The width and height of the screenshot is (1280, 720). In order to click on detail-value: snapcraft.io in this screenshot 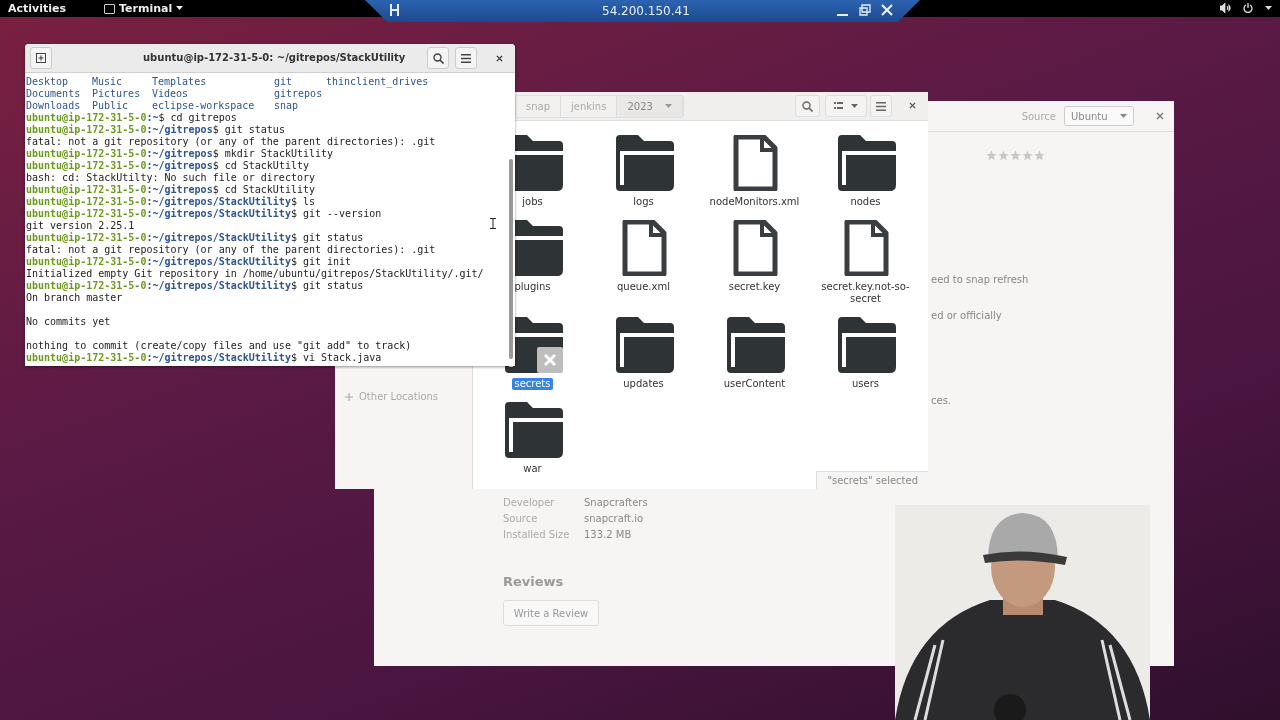, I will do `click(614, 518)`.